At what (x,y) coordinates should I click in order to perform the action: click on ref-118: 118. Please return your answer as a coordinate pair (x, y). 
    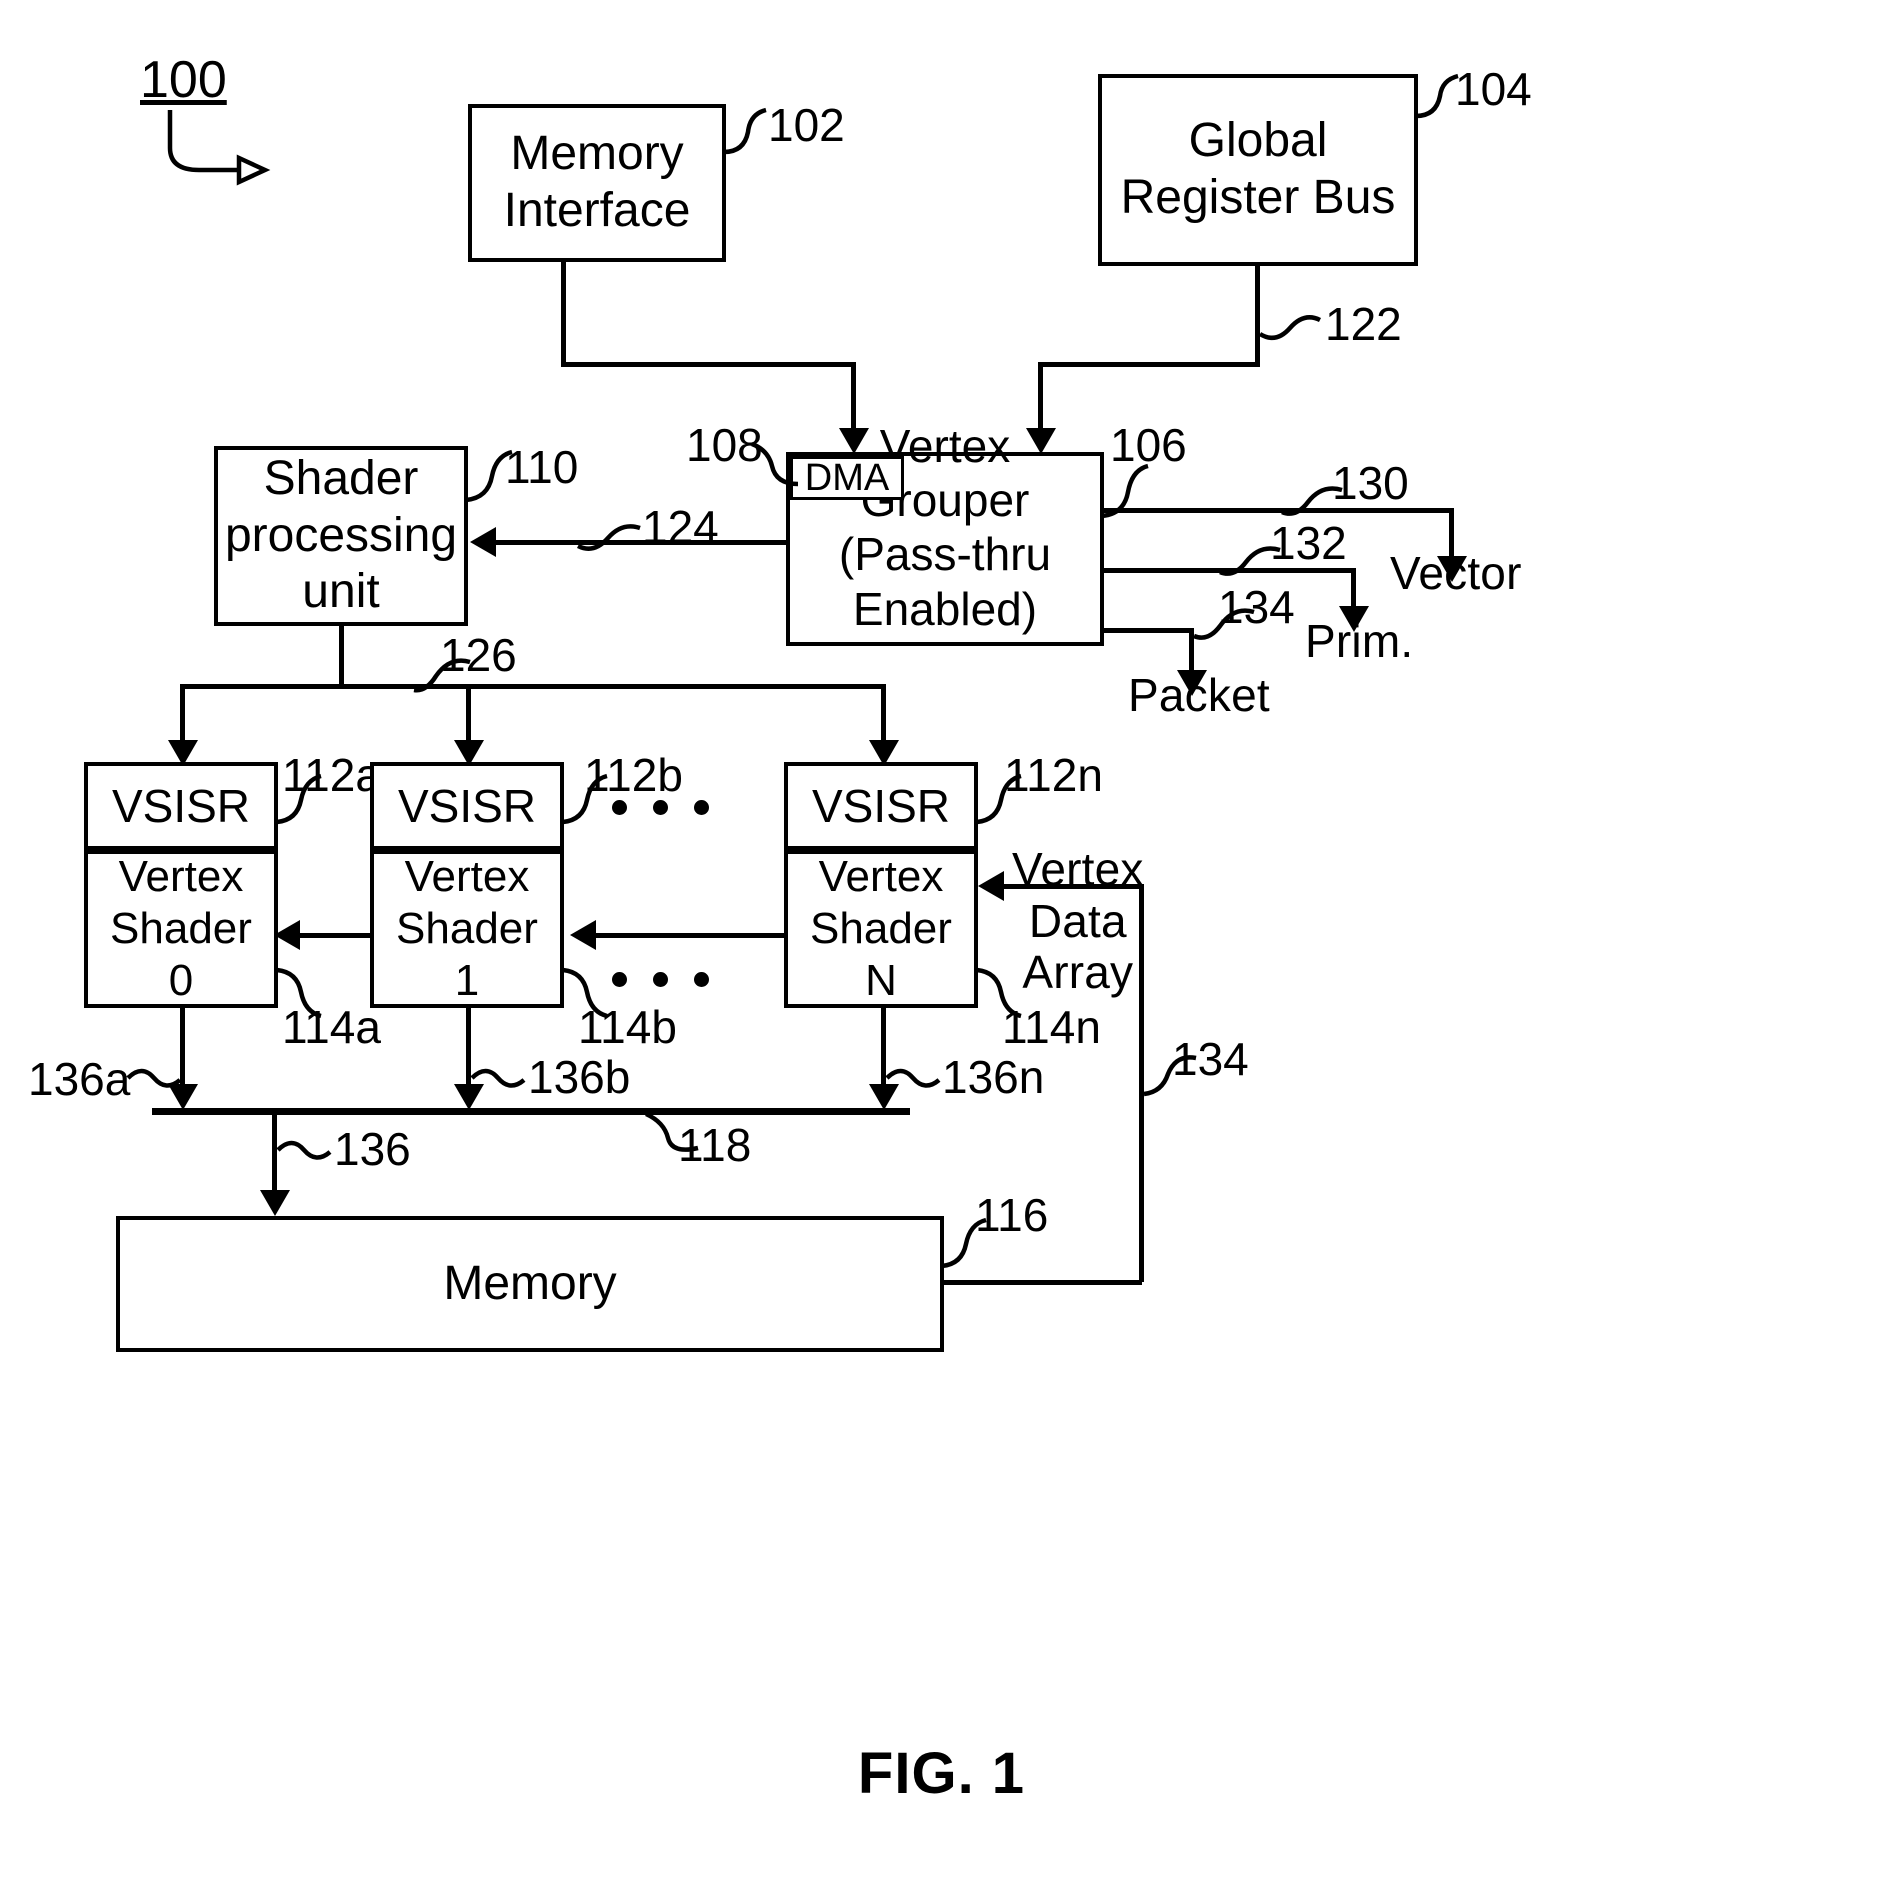
    Looking at the image, I should click on (715, 1145).